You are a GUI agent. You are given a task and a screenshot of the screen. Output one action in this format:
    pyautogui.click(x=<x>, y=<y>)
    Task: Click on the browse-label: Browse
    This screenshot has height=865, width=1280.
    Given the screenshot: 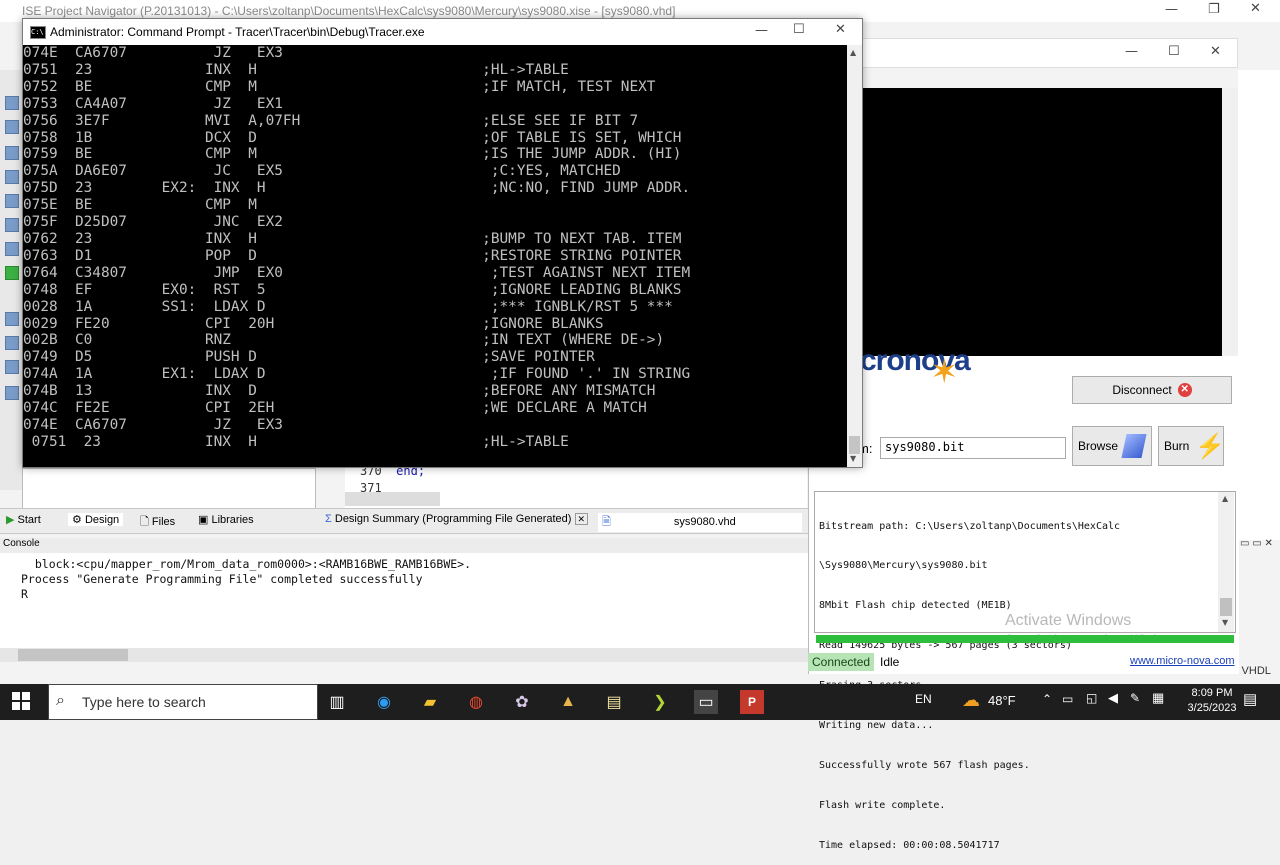 What is the action you would take?
    pyautogui.click(x=1098, y=446)
    